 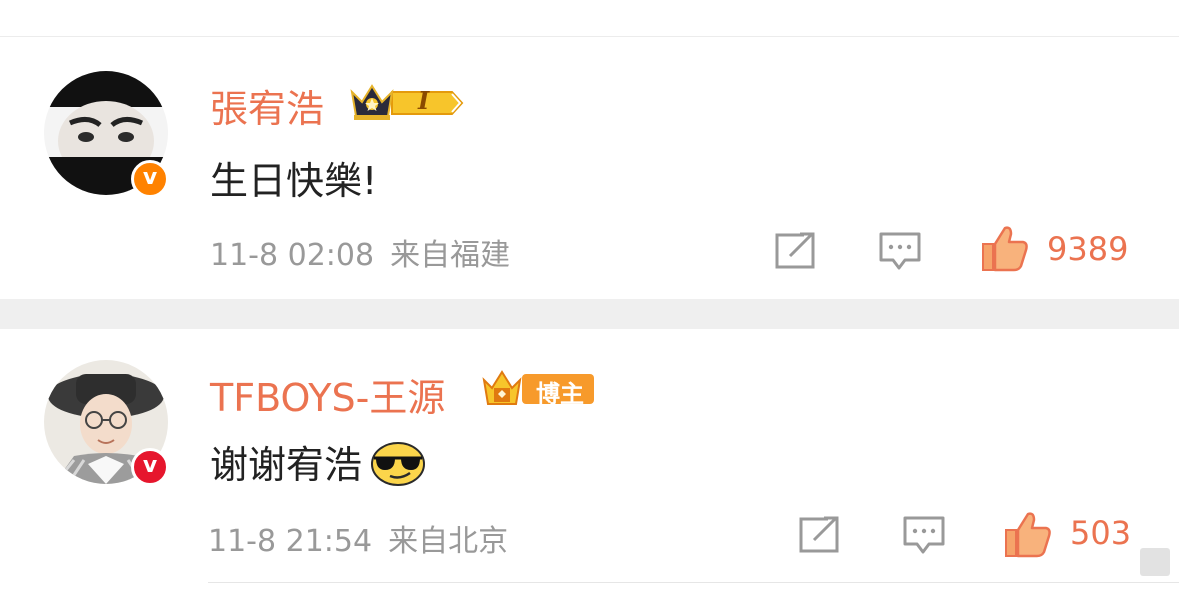 I want to click on like-count: 503, so click(x=1101, y=533).